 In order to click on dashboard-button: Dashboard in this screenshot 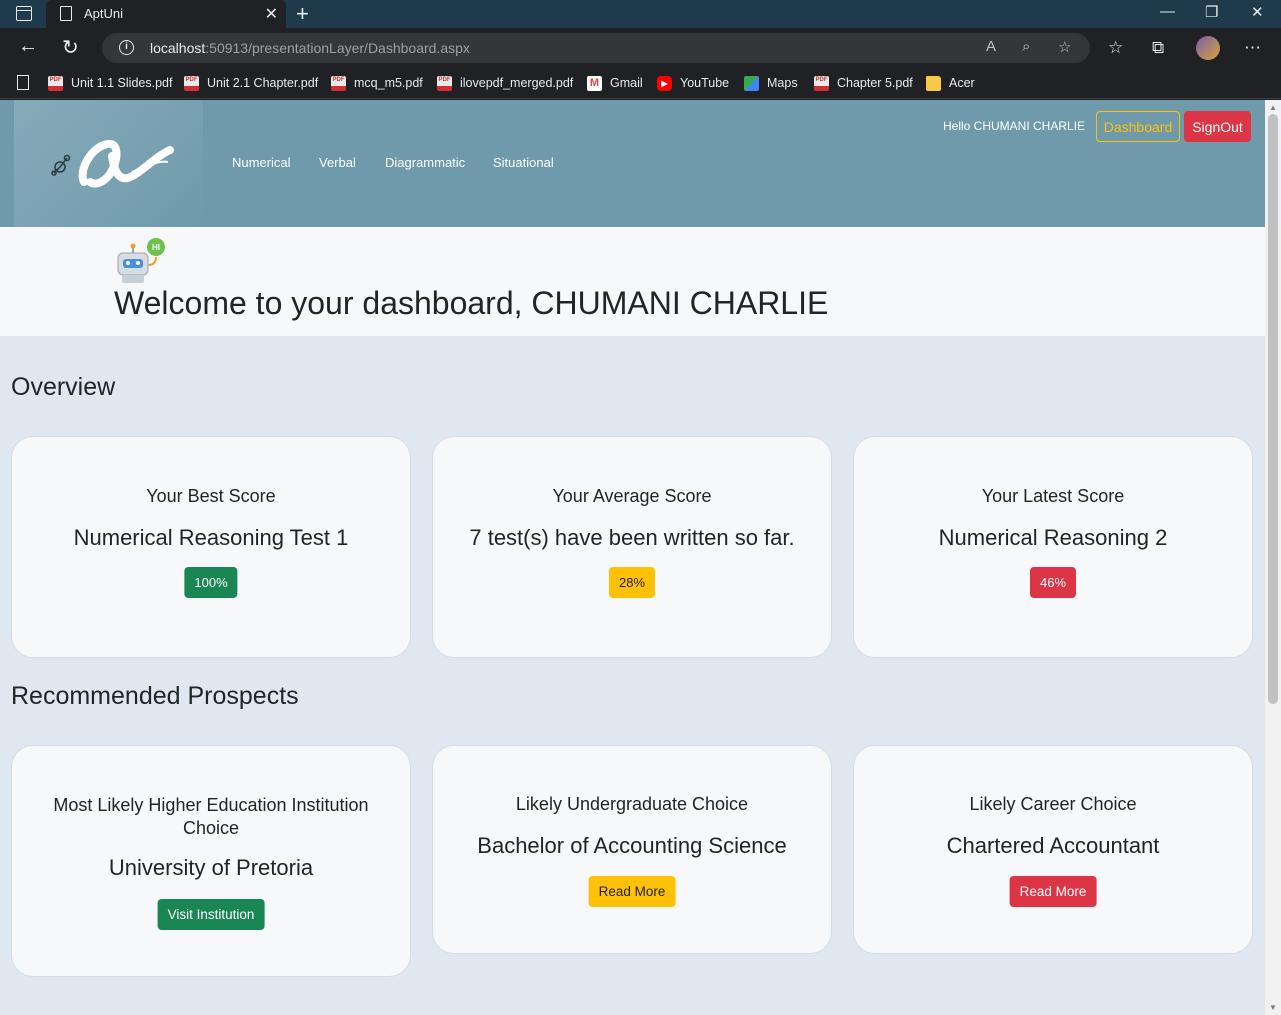, I will do `click(1138, 126)`.